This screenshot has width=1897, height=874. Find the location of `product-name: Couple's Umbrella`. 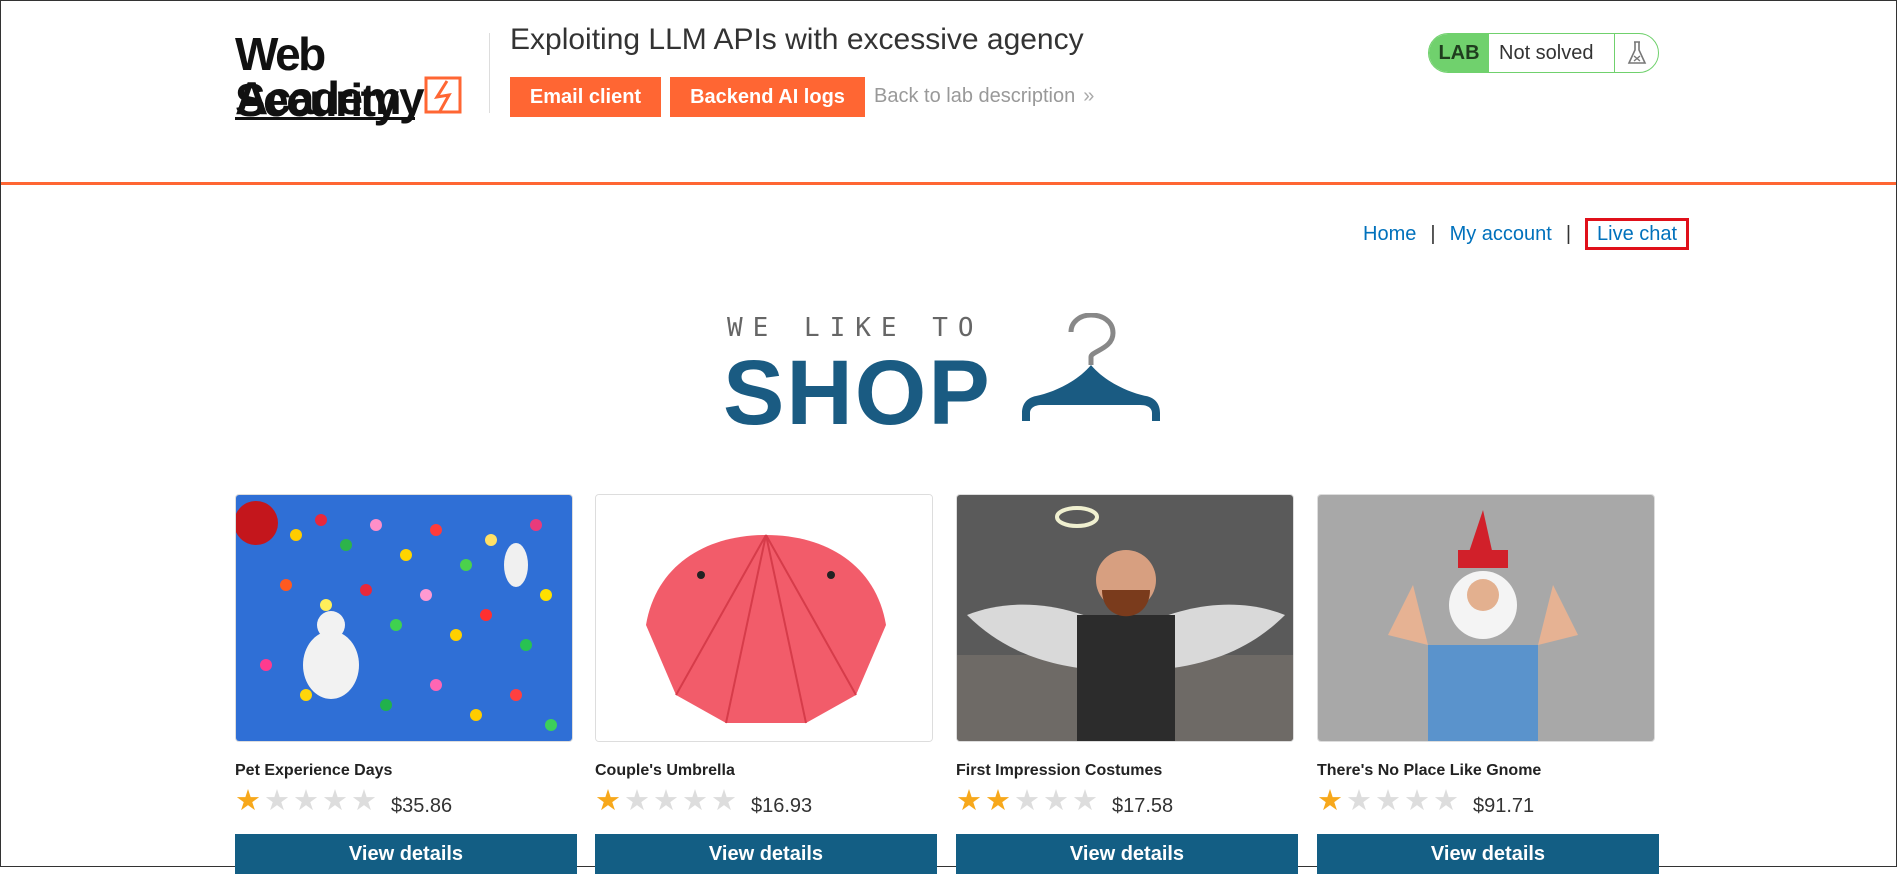

product-name: Couple's Umbrella is located at coordinates (665, 770).